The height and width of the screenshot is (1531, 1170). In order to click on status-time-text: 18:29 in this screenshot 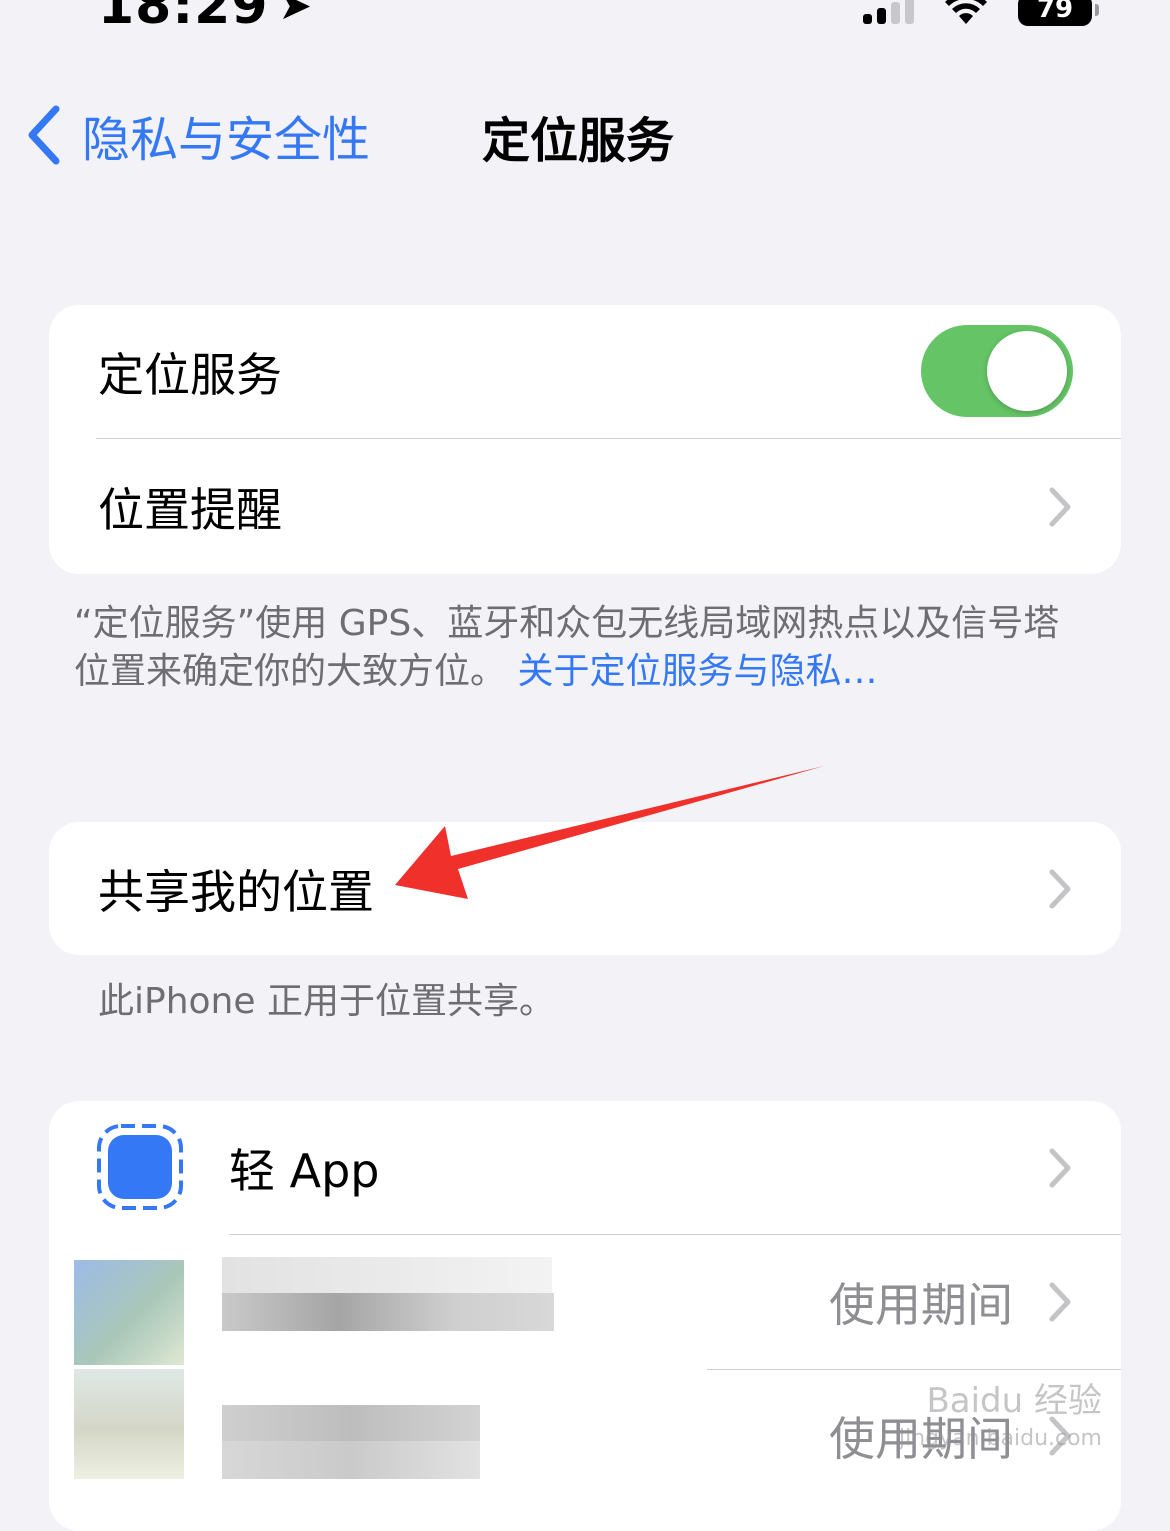, I will do `click(183, 18)`.